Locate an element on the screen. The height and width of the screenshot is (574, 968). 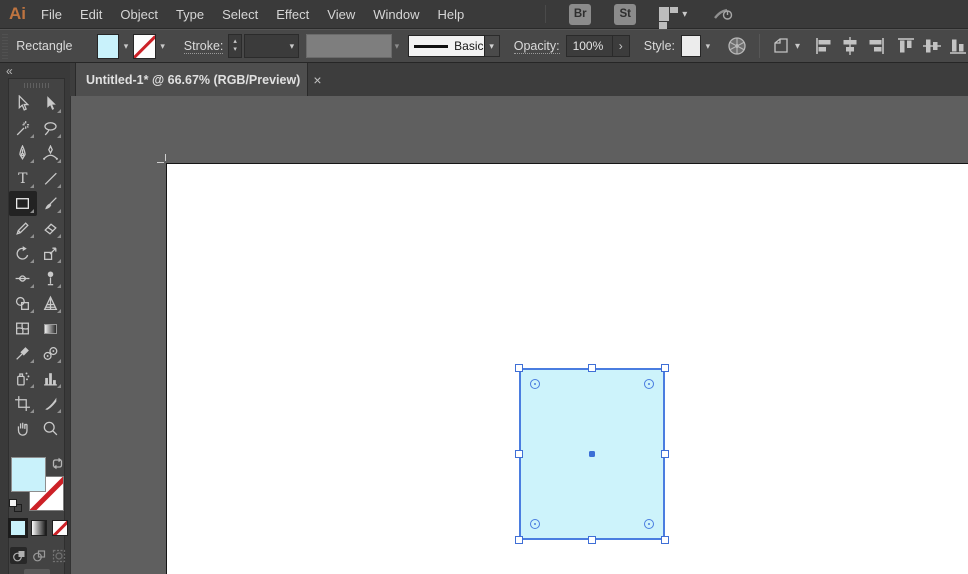
handle-top-left is located at coordinates (519, 368).